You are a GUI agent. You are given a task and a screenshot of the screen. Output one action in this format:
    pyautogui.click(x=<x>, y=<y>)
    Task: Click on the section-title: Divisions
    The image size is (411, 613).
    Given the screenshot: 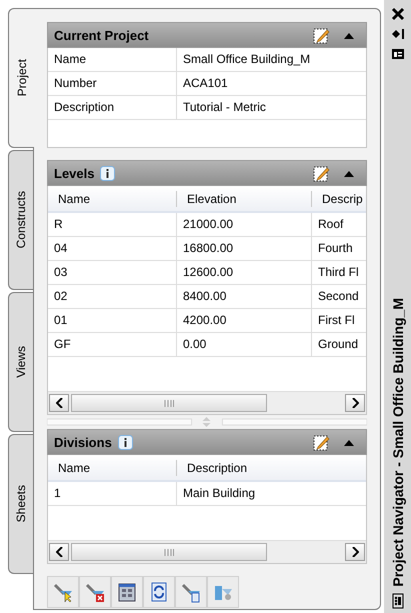 What is the action you would take?
    pyautogui.click(x=83, y=442)
    